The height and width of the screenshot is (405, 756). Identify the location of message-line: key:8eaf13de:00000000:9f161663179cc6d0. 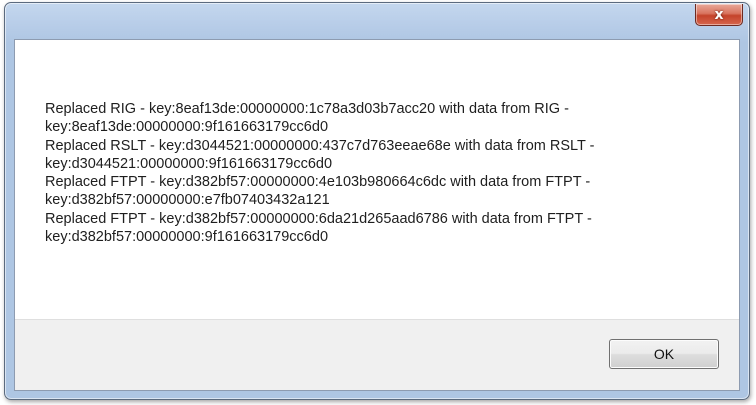
(187, 127).